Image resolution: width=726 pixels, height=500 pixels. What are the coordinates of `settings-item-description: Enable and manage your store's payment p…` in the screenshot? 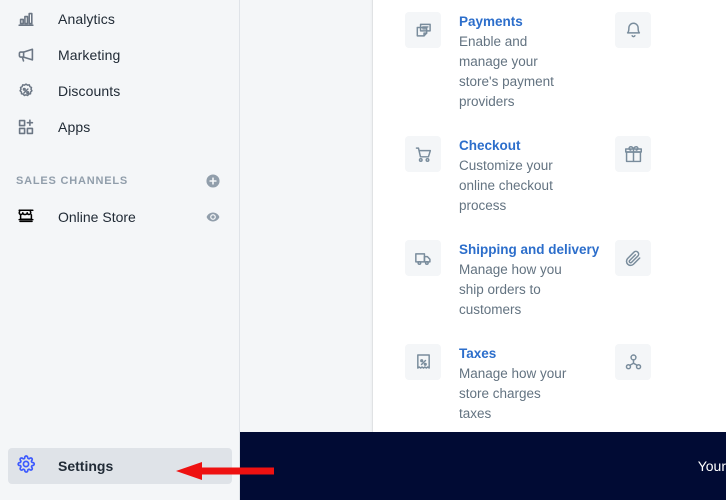 It's located at (506, 71).